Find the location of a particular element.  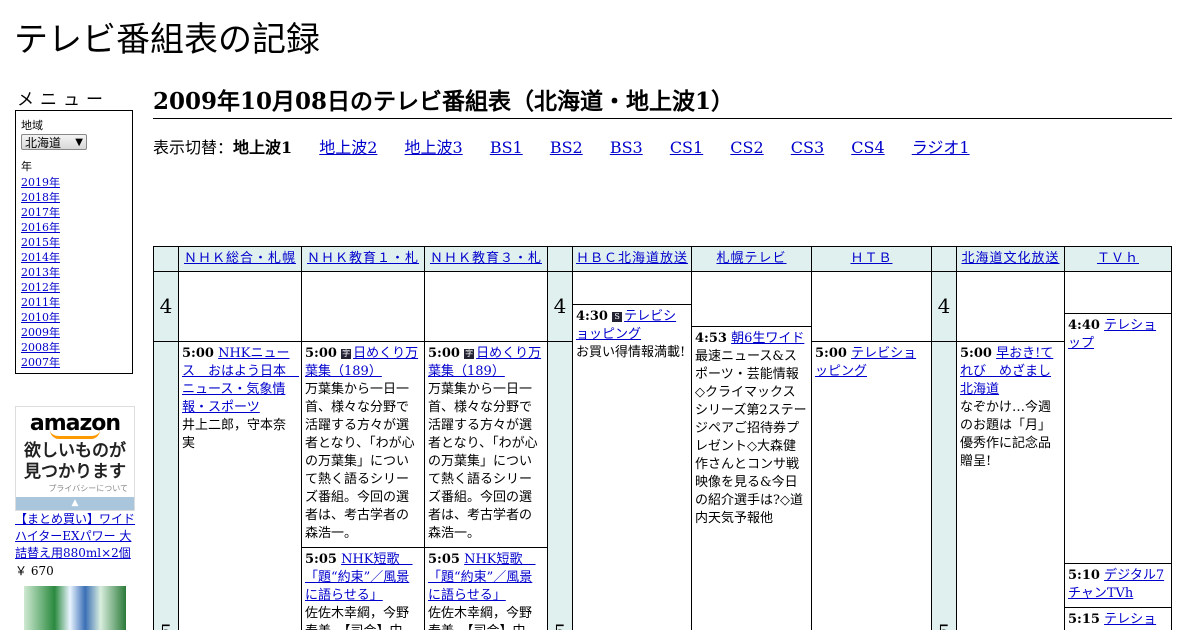

switch-link-bs2: BS2 is located at coordinates (566, 147).